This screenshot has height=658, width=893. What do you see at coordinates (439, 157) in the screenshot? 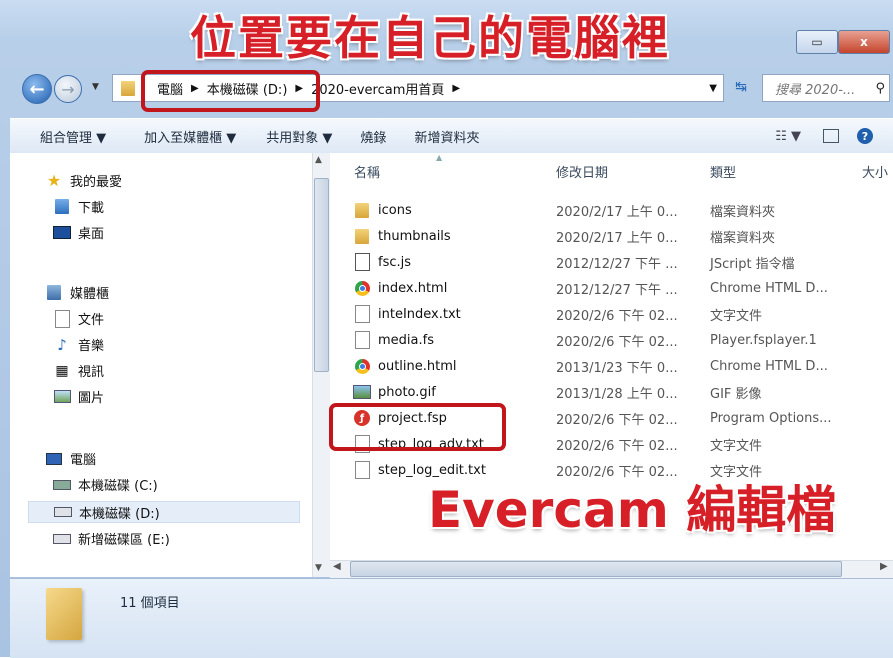
I see `sort-ascending-icon: ▲` at bounding box center [439, 157].